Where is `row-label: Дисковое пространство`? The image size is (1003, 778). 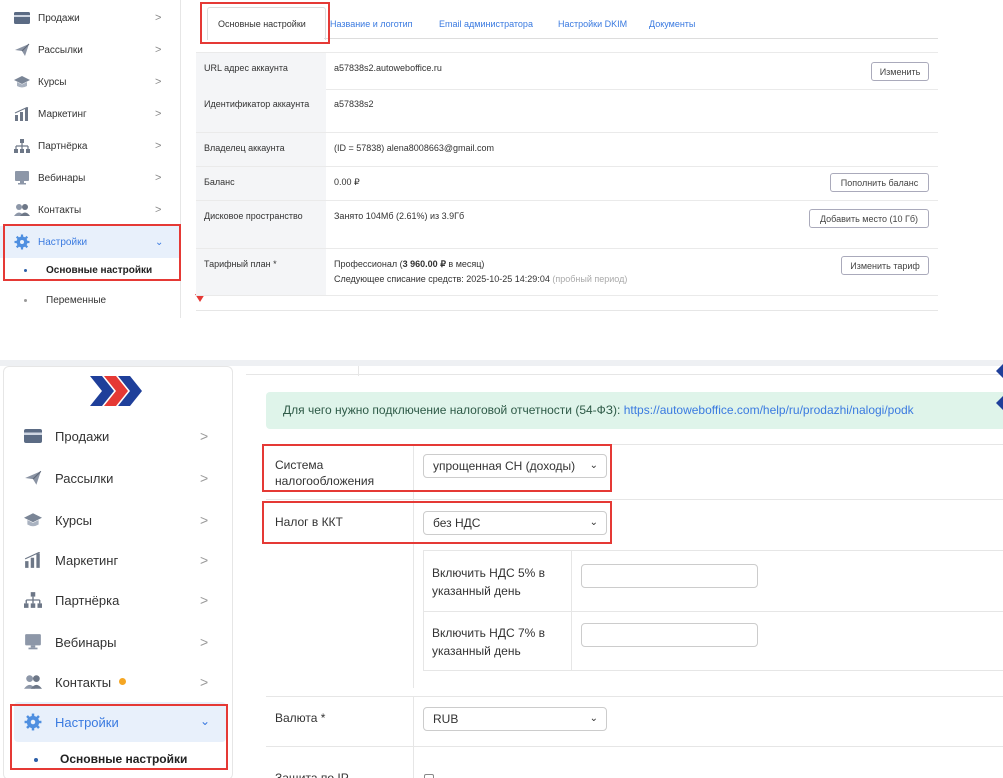
row-label: Дисковое пространство is located at coordinates (253, 216).